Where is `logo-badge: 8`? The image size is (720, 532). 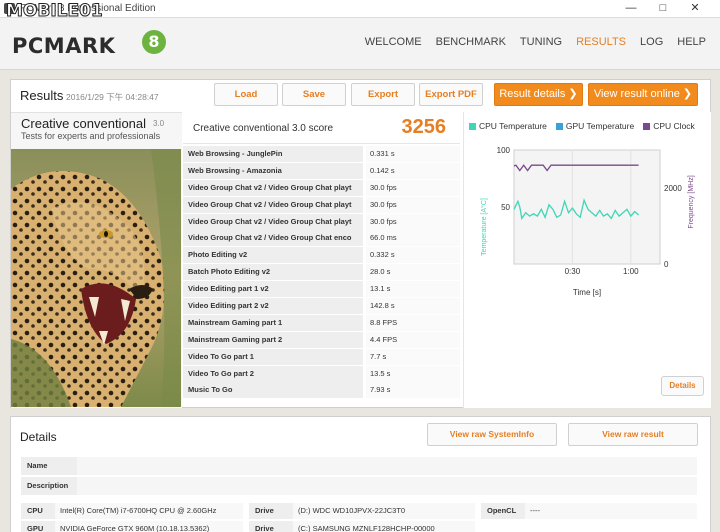
logo-badge: 8 is located at coordinates (154, 42).